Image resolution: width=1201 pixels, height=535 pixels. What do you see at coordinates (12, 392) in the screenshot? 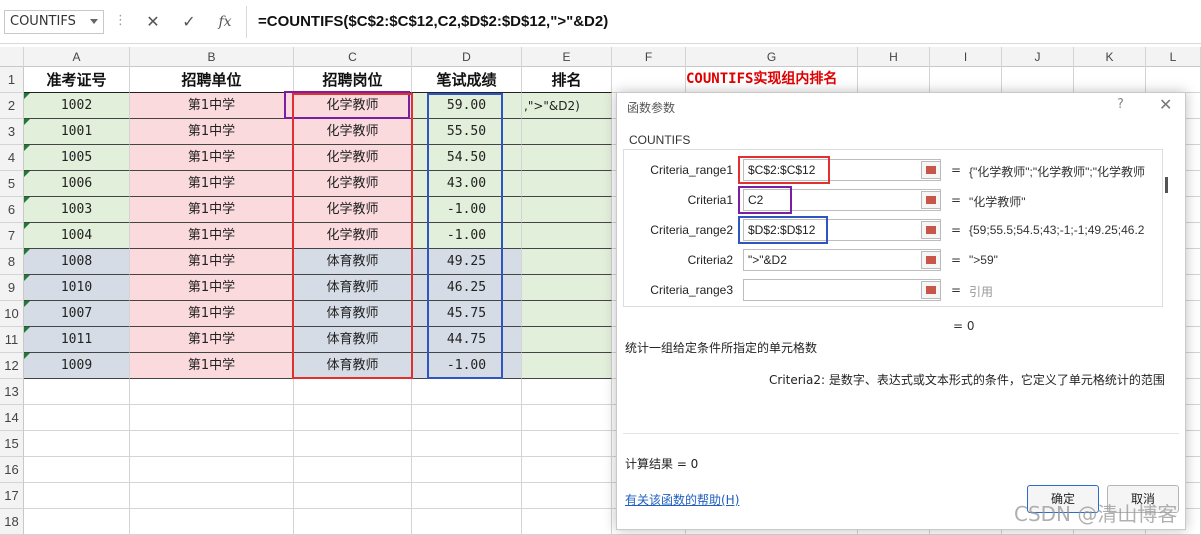
I see `row-header-13: 13` at bounding box center [12, 392].